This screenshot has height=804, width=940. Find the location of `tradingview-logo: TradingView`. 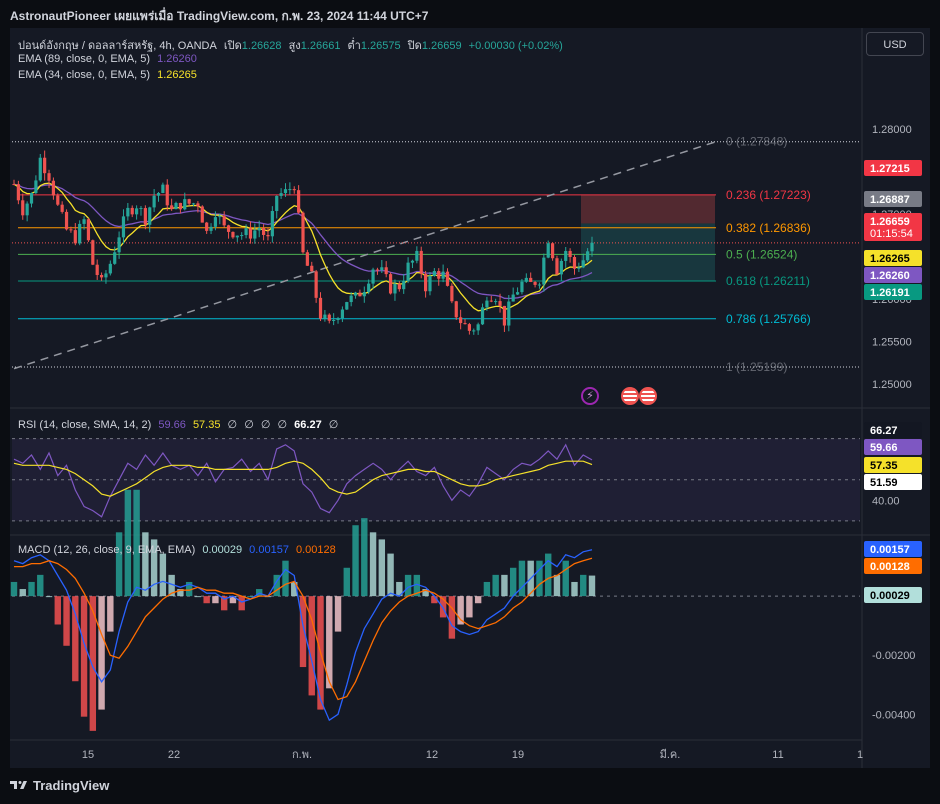

tradingview-logo: TradingView is located at coordinates (59, 785).